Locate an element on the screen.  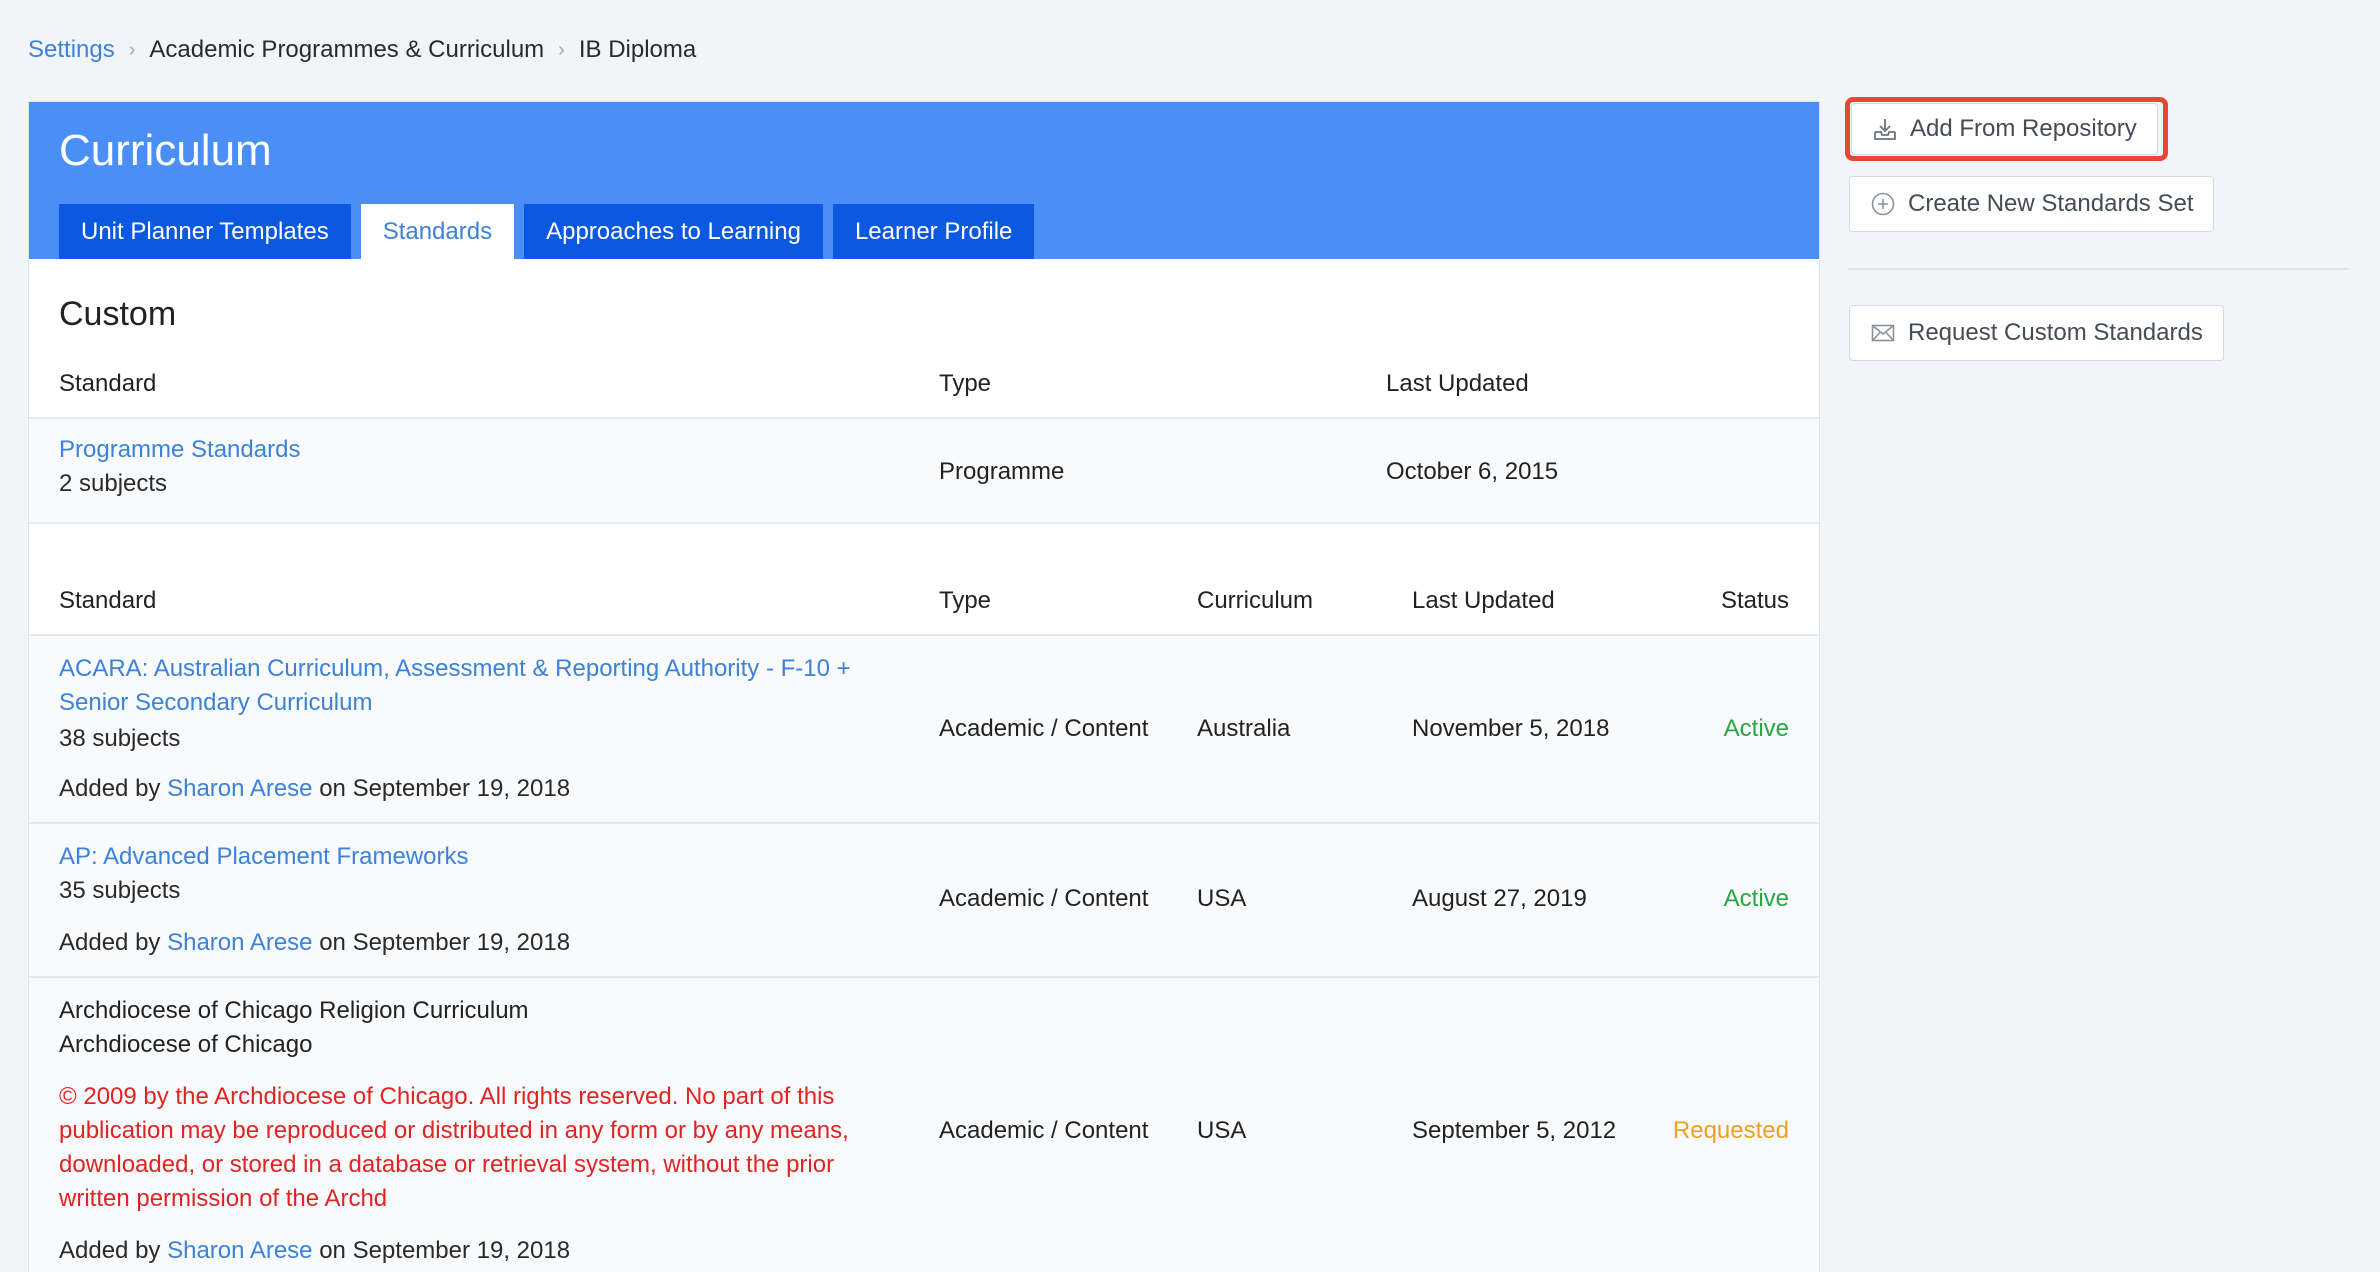
envelope-icon is located at coordinates (1883, 333).